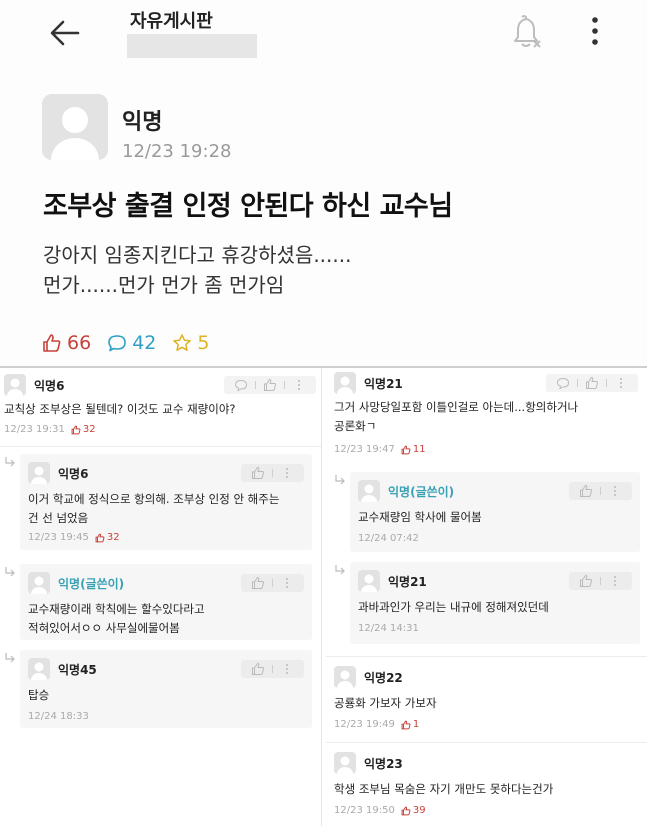  What do you see at coordinates (364, 810) in the screenshot?
I see `comment-time: 12/23 19:50` at bounding box center [364, 810].